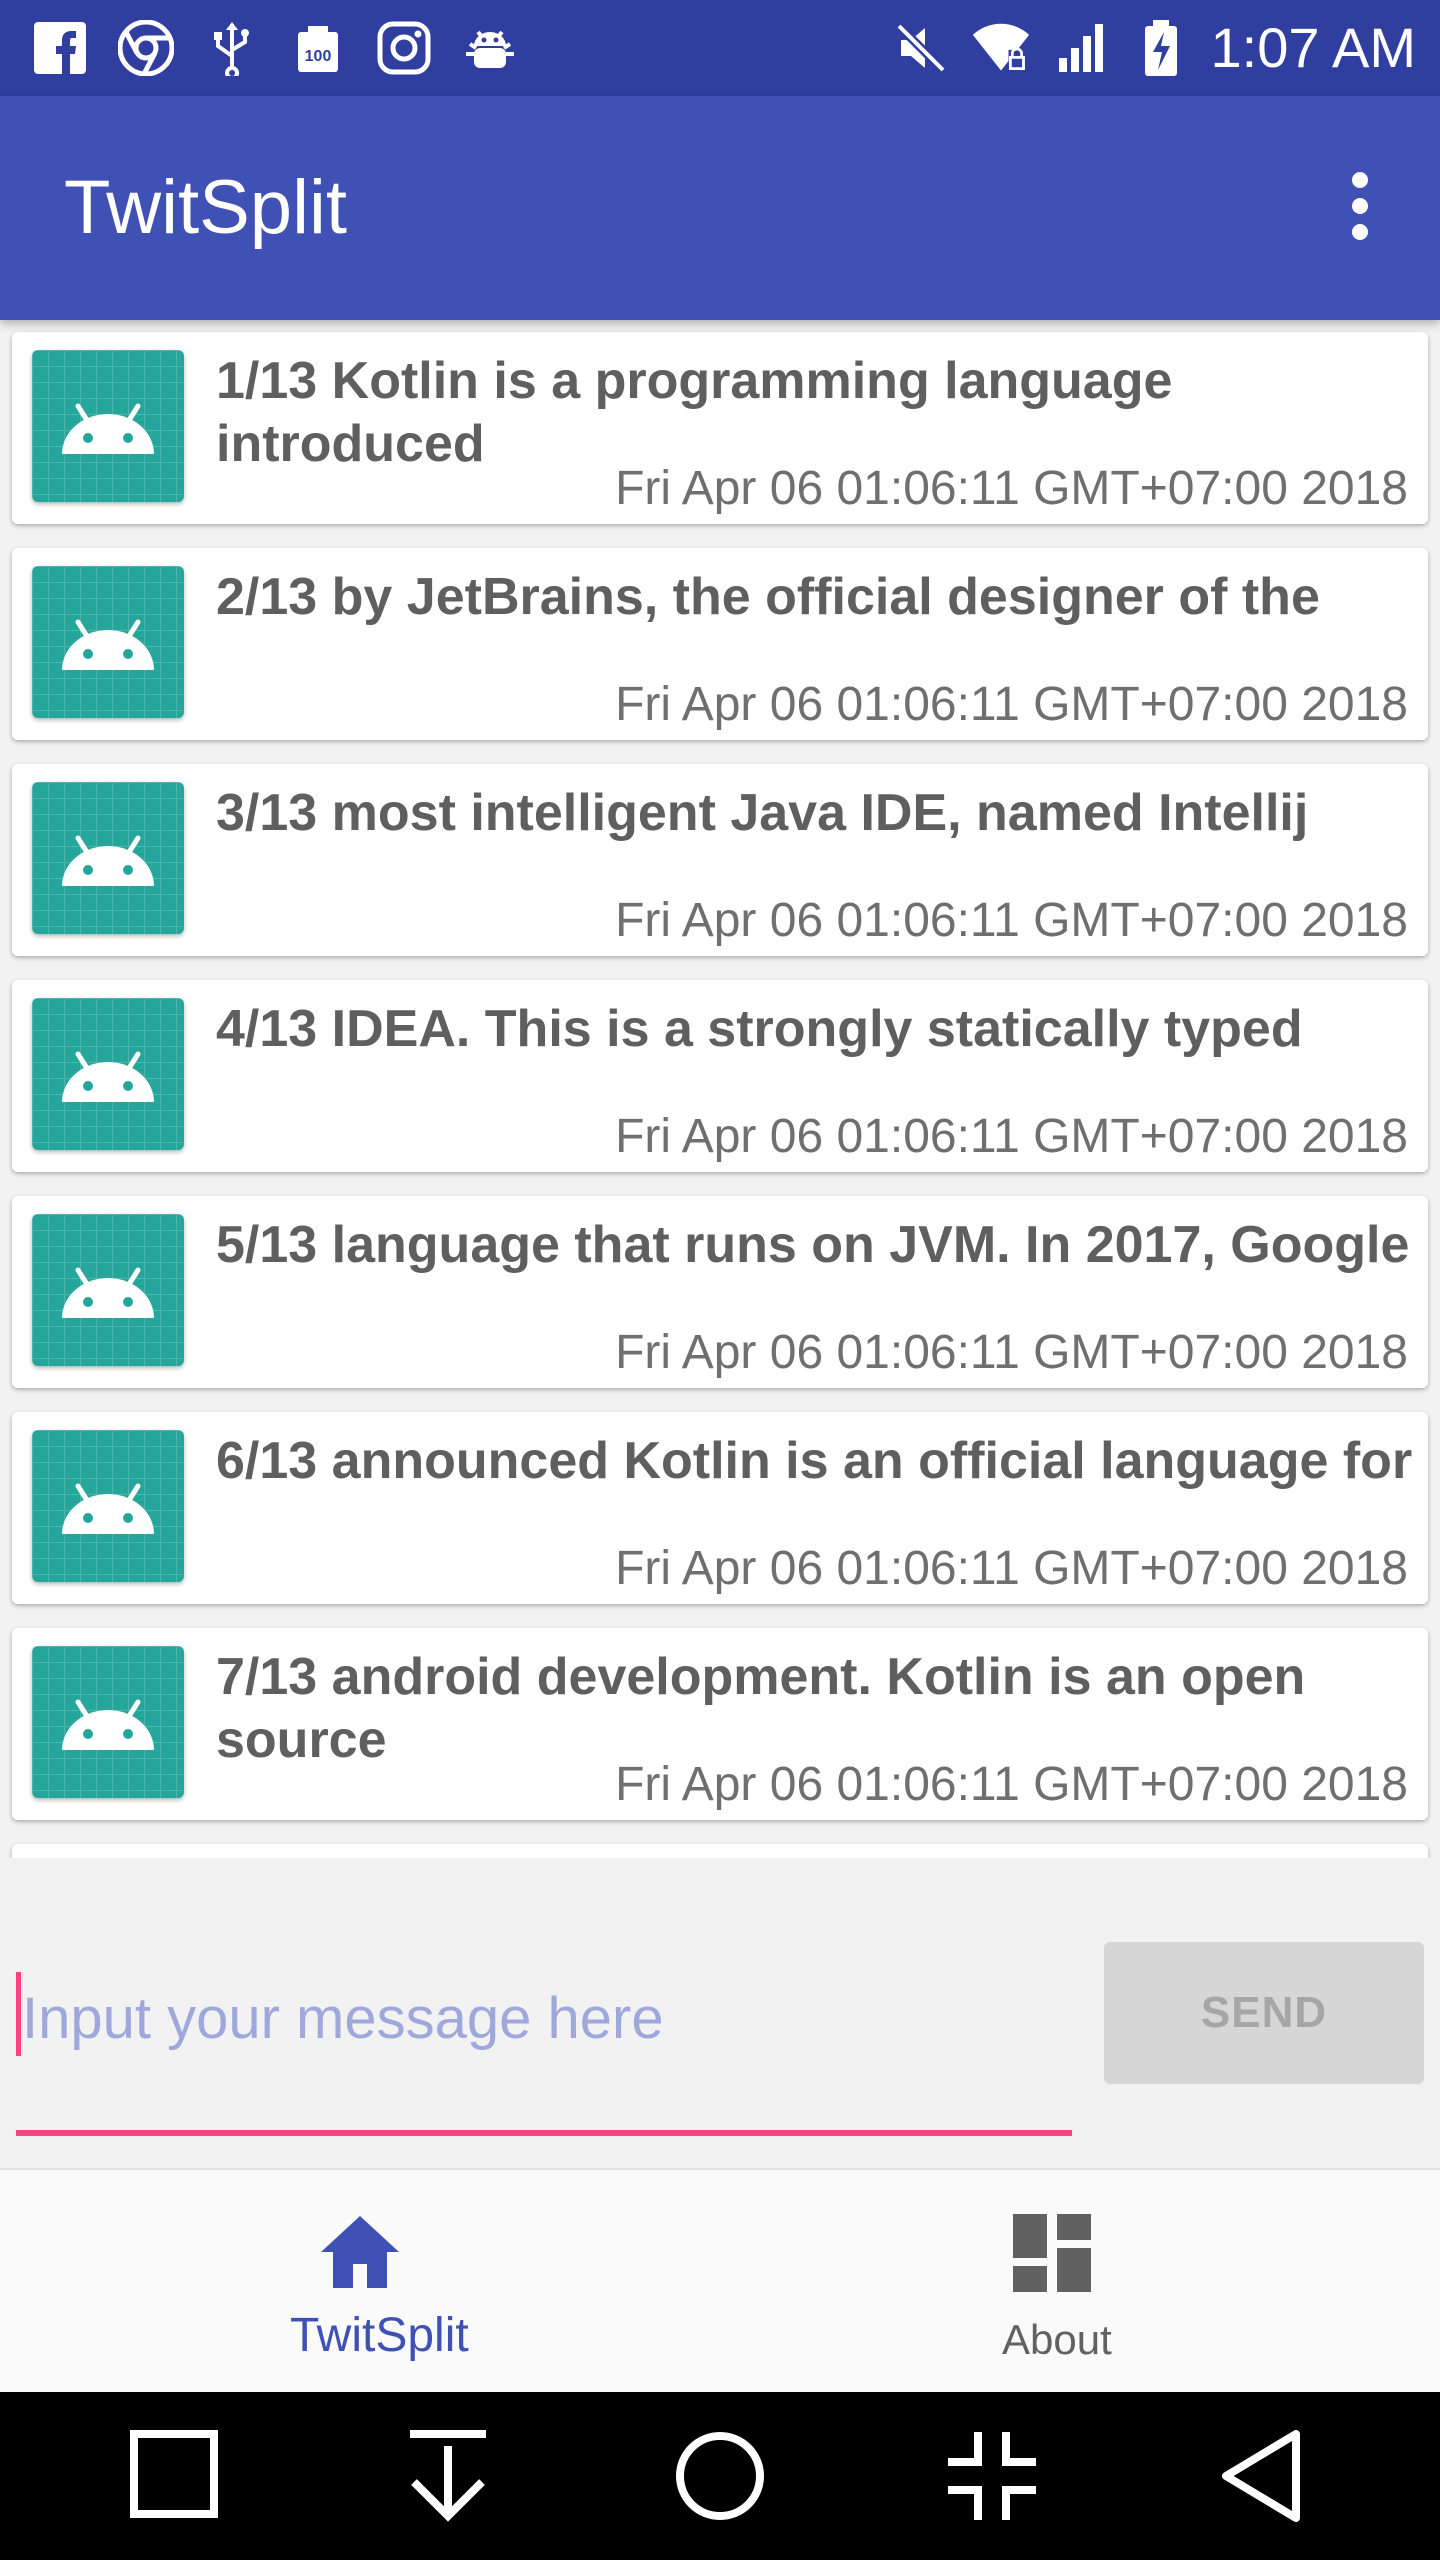  I want to click on mute-icon, so click(921, 48).